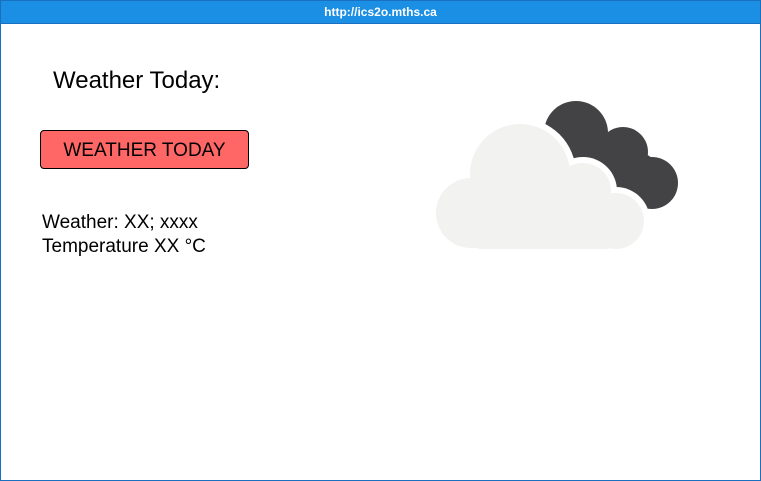 The height and width of the screenshot is (481, 761). I want to click on page-title: Weather Today:, so click(137, 80).